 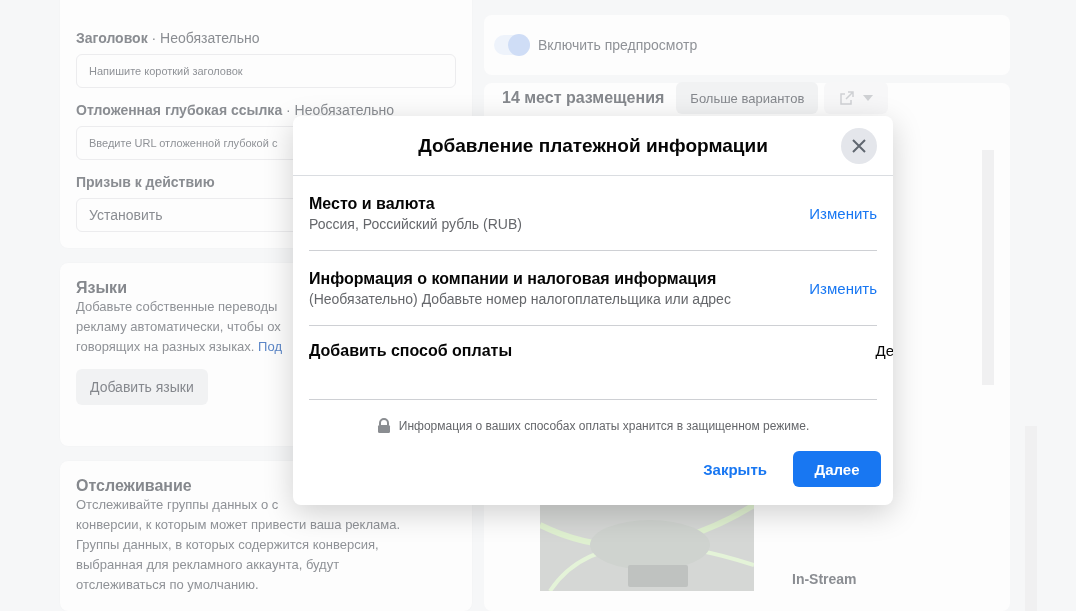 I want to click on close-link: Закрыть, so click(x=735, y=469).